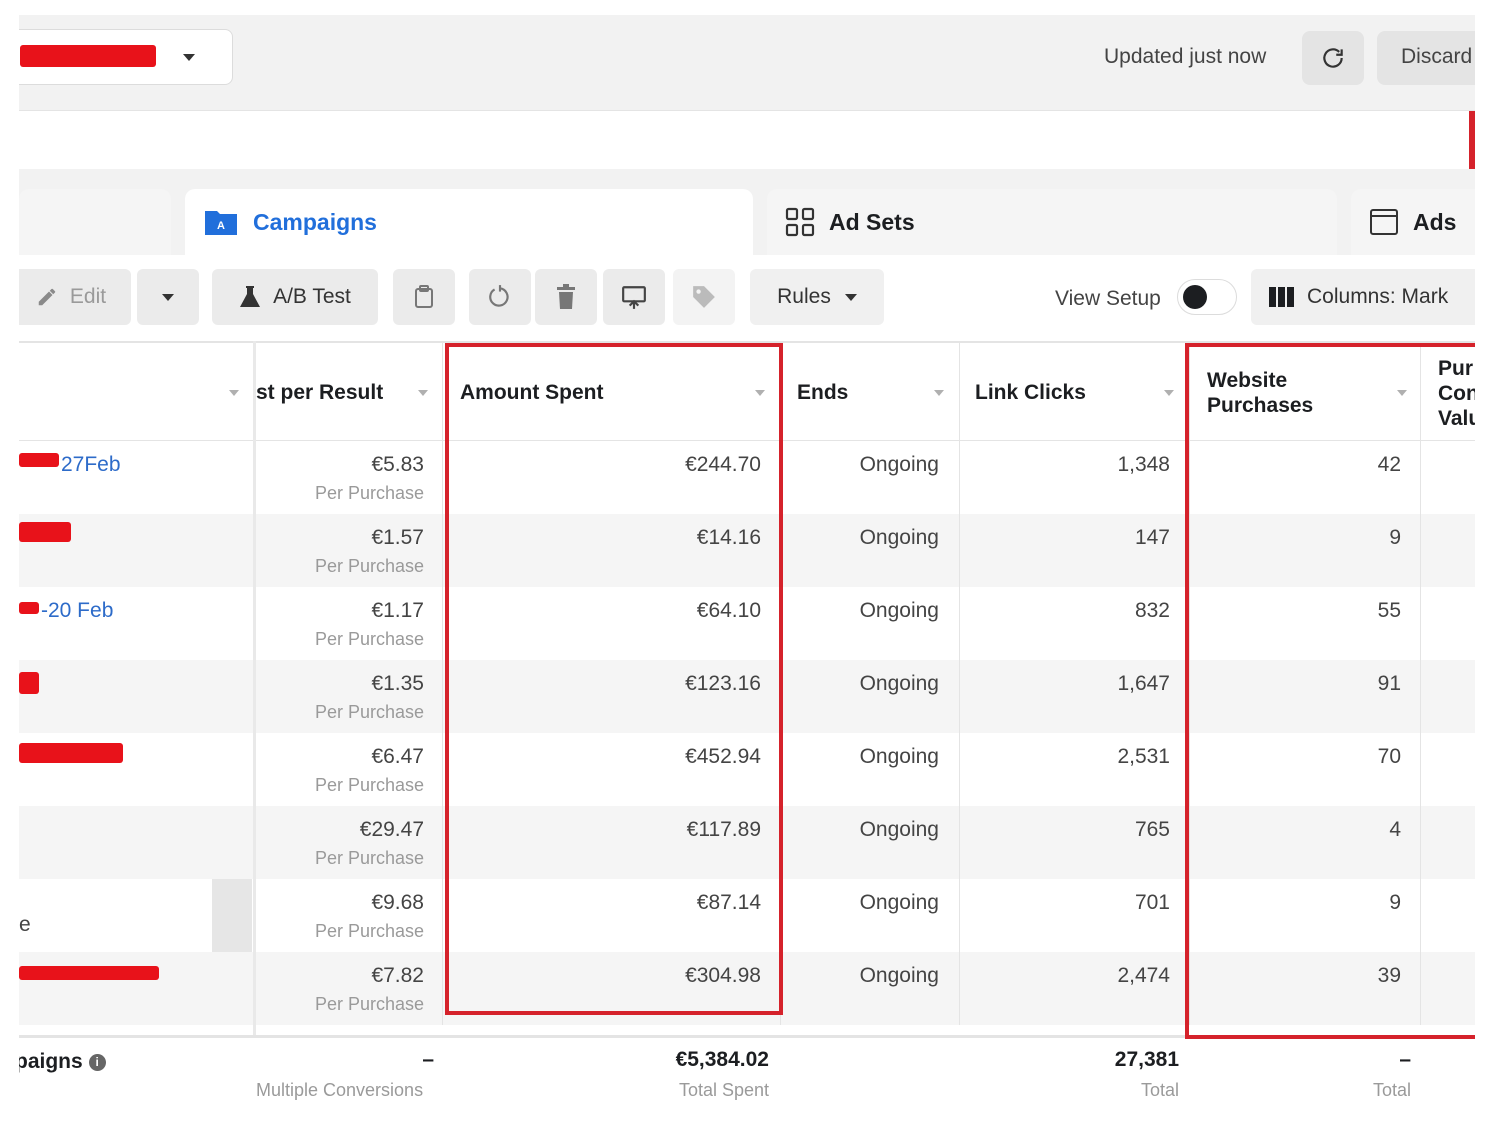 The image size is (1500, 1125). I want to click on export-button, so click(634, 297).